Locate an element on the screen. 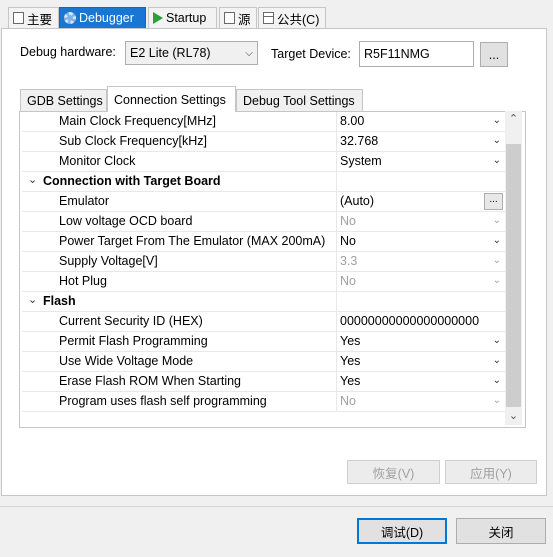 The height and width of the screenshot is (557, 553). property-name: Permit Flash Programming is located at coordinates (133, 341).